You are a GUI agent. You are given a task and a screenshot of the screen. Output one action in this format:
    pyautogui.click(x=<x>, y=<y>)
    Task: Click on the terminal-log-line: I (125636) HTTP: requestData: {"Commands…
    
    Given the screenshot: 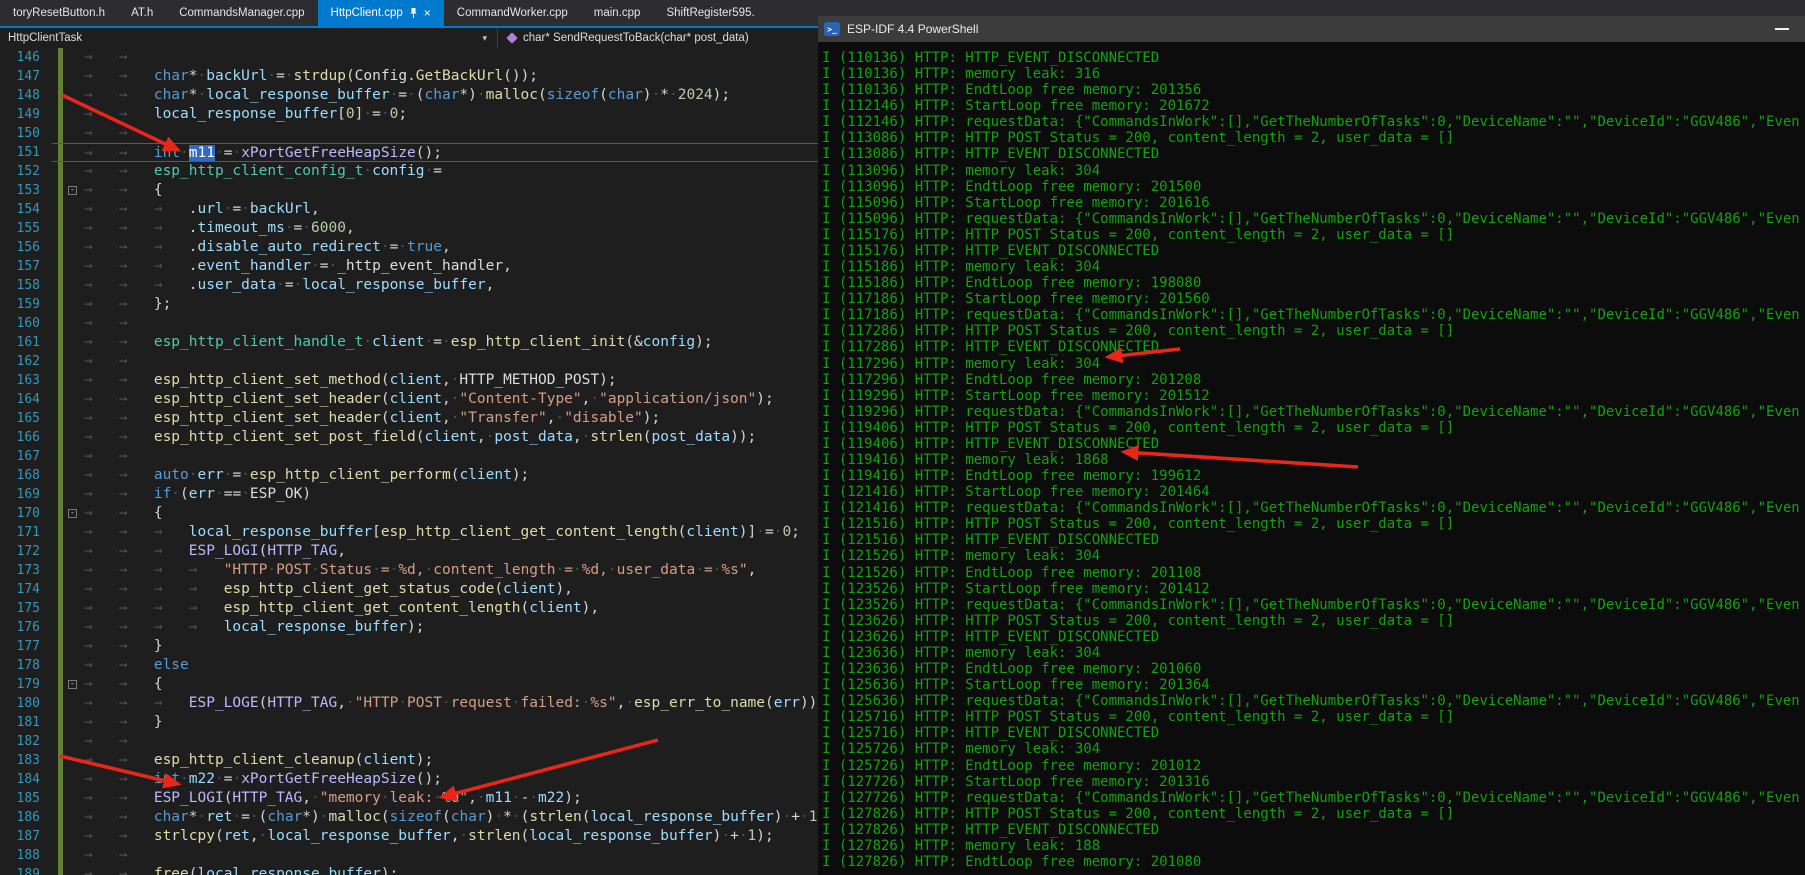 What is the action you would take?
    pyautogui.click(x=1311, y=701)
    